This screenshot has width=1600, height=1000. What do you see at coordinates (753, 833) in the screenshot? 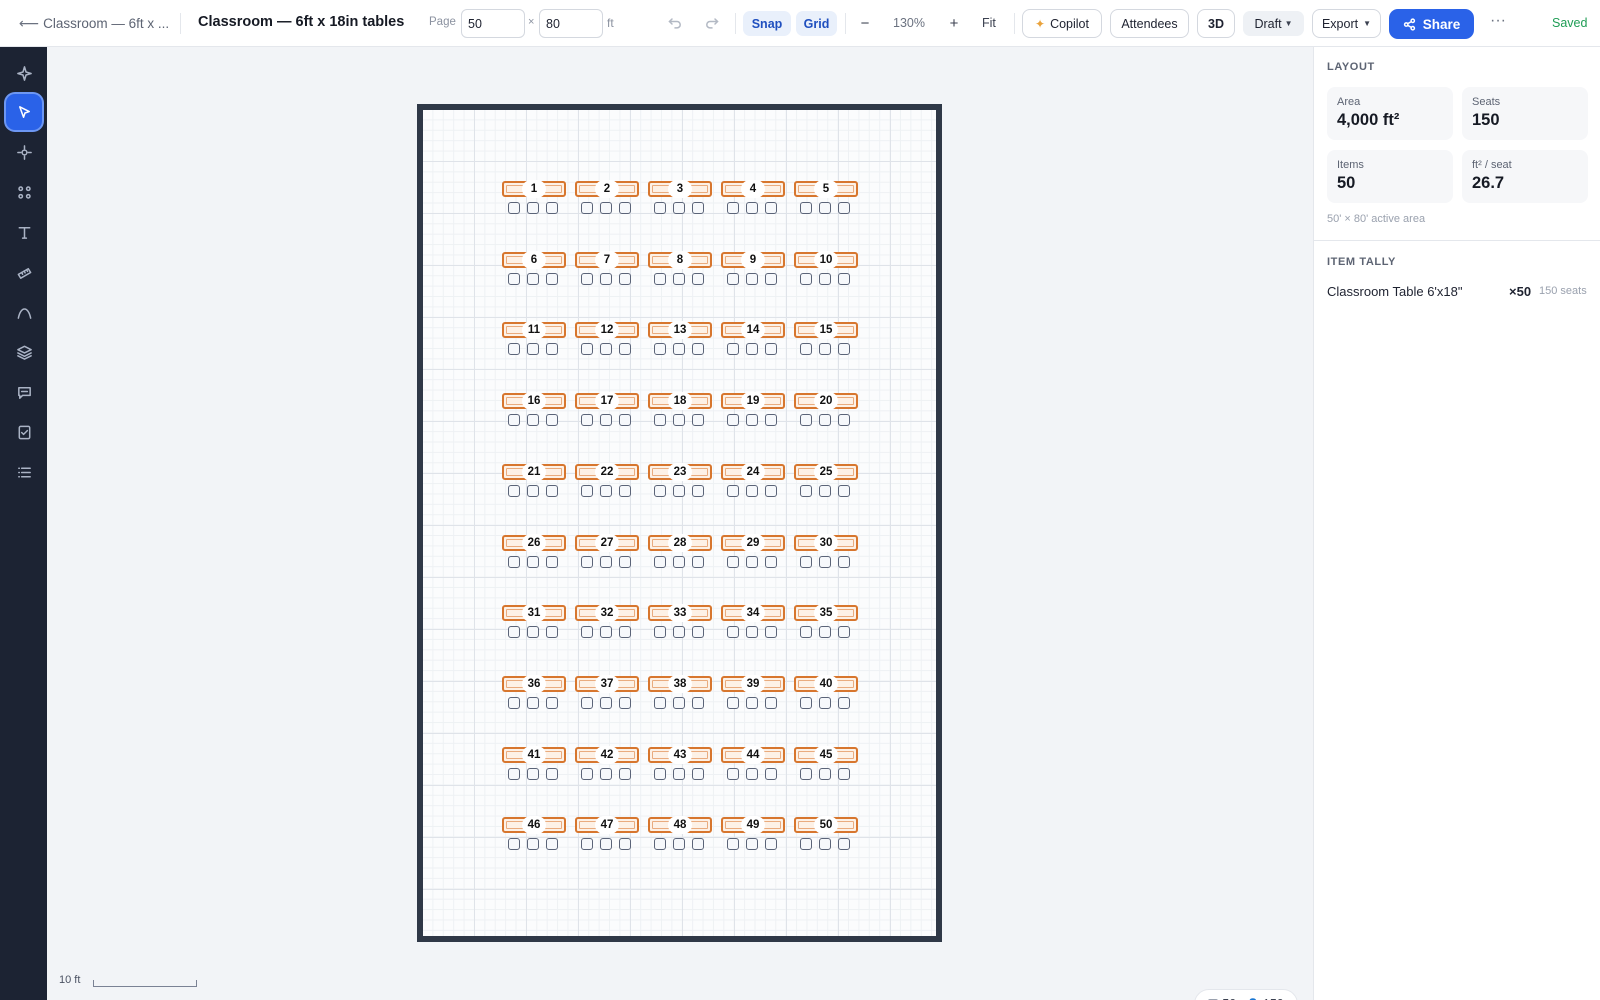
I see `classroom-table: 49` at bounding box center [753, 833].